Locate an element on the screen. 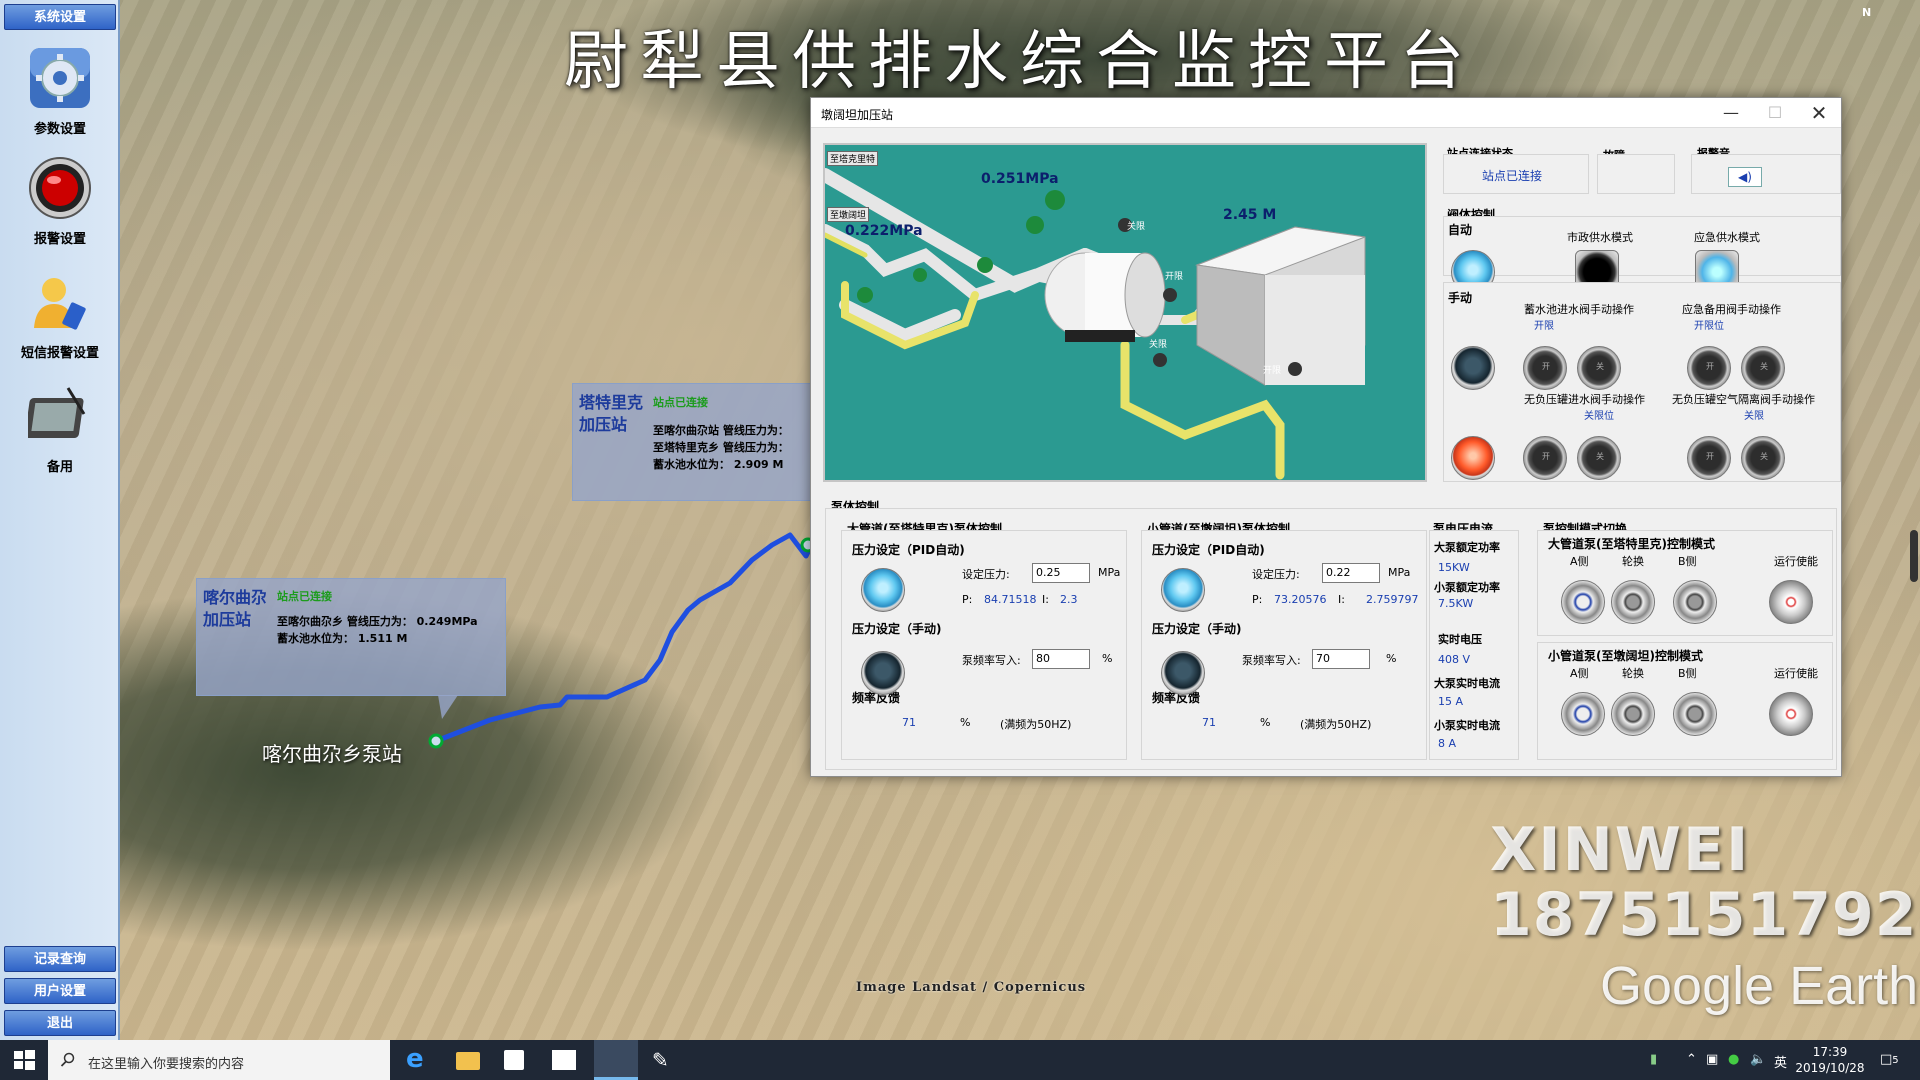  record-query-button: 记录查询 is located at coordinates (60, 959).